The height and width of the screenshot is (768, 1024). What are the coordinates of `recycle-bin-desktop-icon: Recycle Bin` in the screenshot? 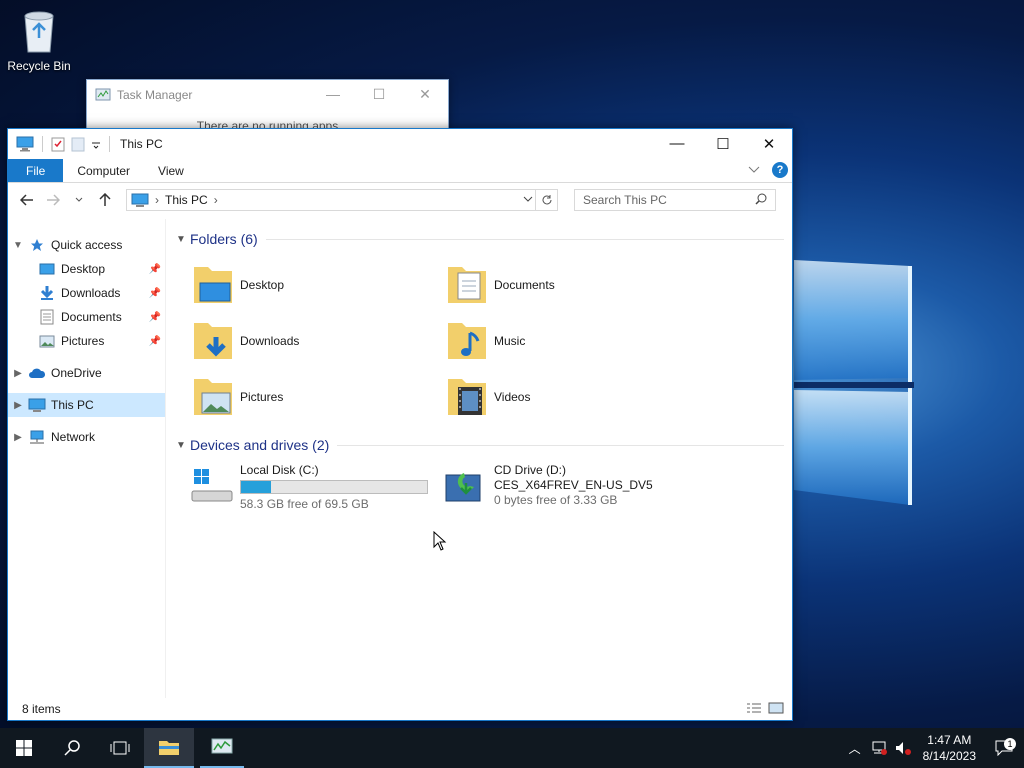 It's located at (39, 40).